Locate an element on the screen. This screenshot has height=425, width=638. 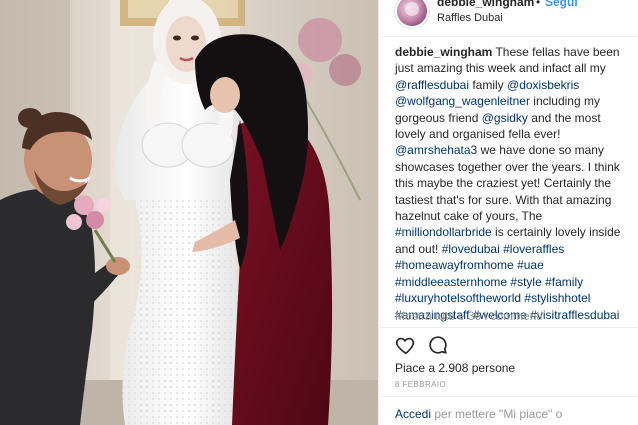
follow-button: Segui is located at coordinates (561, 4).